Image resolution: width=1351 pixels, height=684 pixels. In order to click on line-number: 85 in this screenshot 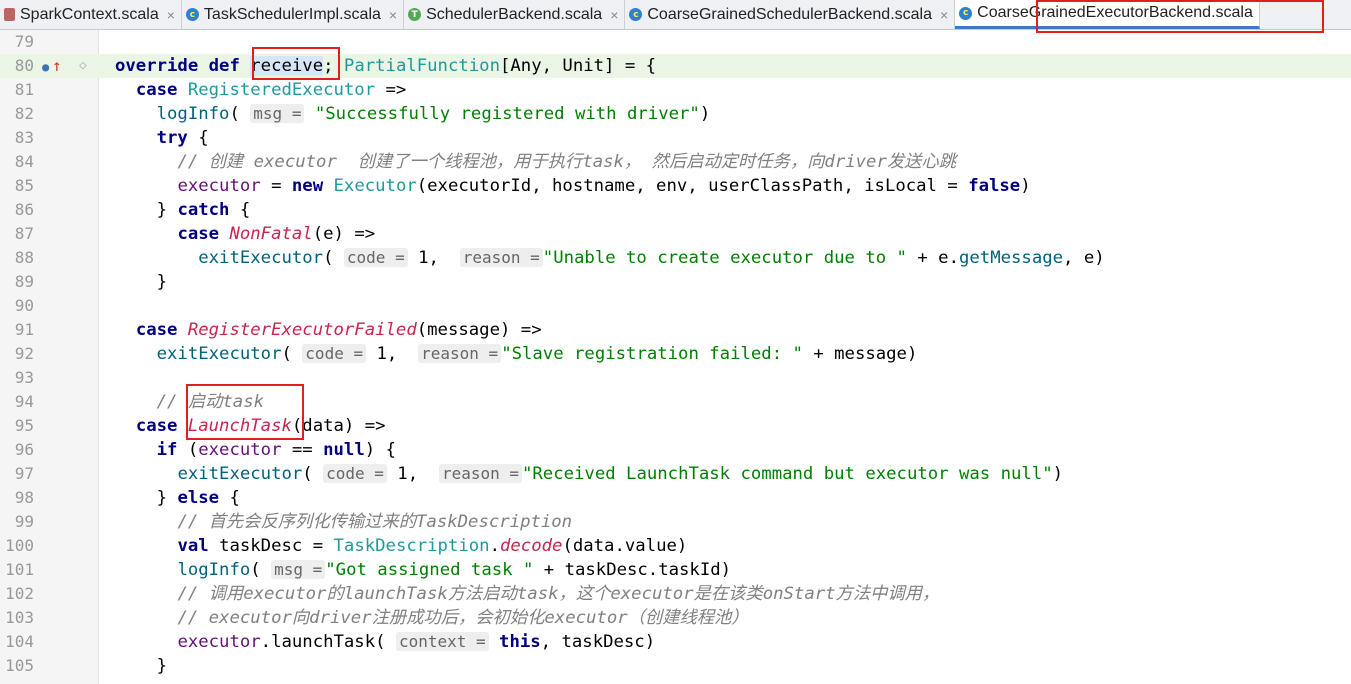, I will do `click(24, 185)`.